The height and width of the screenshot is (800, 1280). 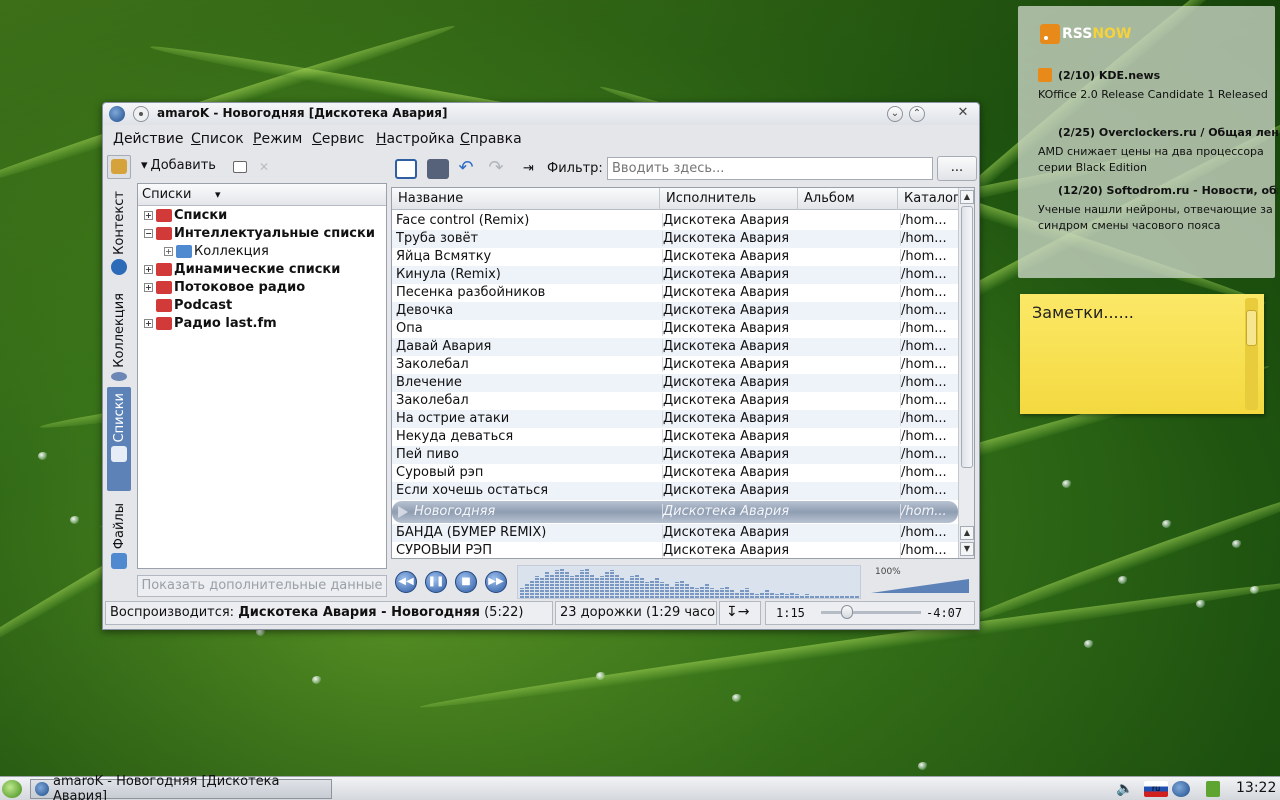 I want to click on menu-tools: Сервис, so click(x=338, y=139).